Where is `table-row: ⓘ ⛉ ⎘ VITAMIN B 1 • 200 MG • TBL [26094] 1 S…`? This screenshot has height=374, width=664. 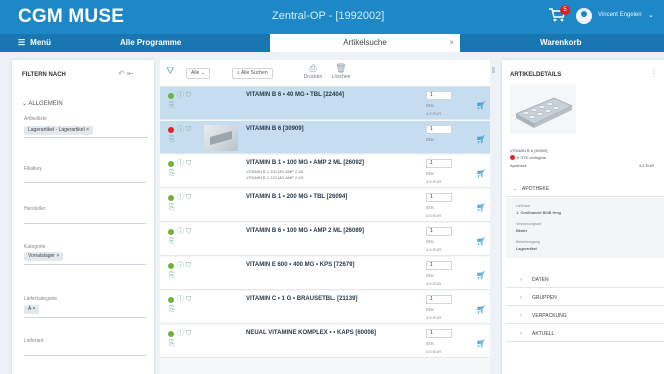
table-row: ⓘ ⛉ ⎘ VITAMIN B 1 • 200 MG • TBL [26094] 1 S… is located at coordinates (325, 205).